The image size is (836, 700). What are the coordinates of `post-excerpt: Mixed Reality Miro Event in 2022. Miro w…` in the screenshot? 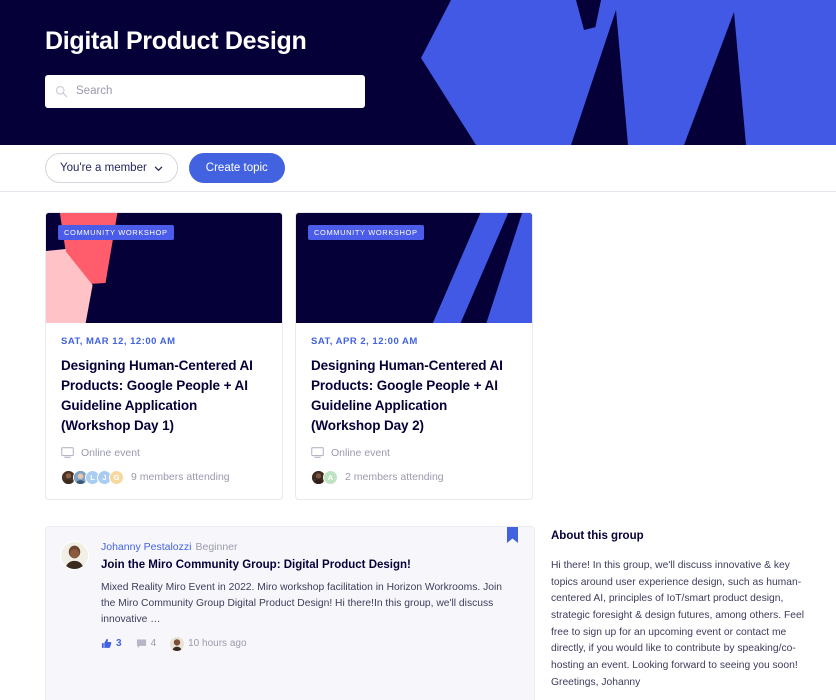 It's located at (301, 603).